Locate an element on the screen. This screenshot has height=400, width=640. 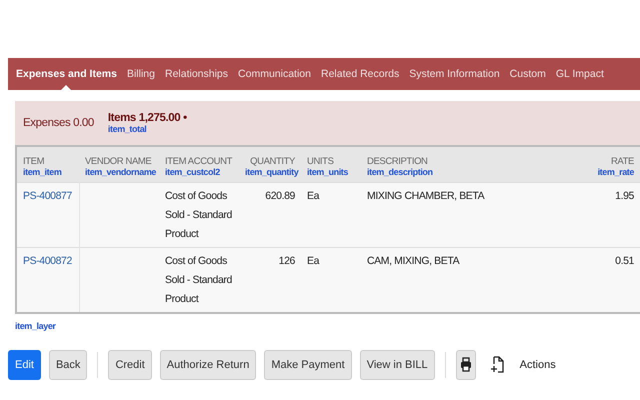
column-label: RATE is located at coordinates (622, 161).